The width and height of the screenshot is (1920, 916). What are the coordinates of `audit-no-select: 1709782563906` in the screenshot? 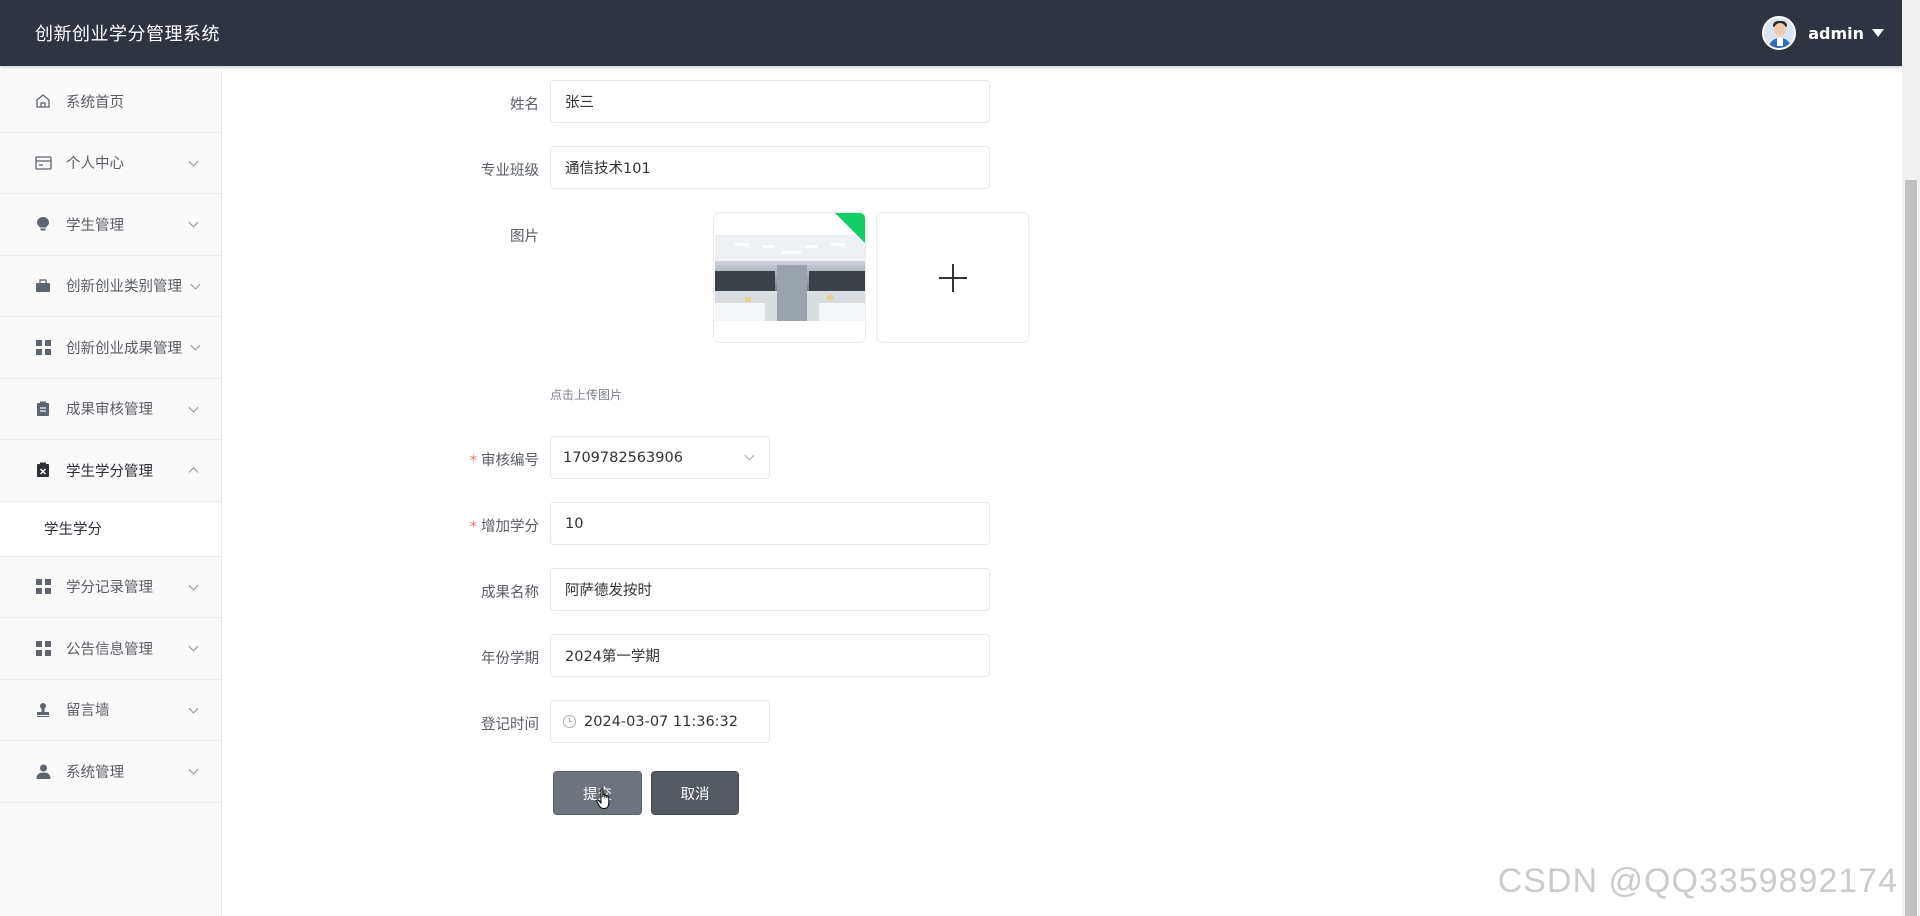 It's located at (660, 457).